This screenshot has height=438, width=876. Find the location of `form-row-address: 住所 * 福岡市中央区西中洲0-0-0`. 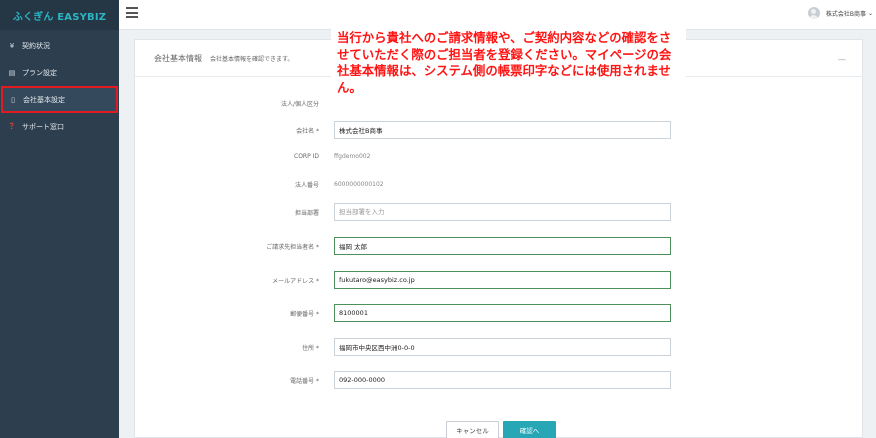

form-row-address: 住所 * 福岡市中央区西中洲0-0-0 is located at coordinates (499, 347).